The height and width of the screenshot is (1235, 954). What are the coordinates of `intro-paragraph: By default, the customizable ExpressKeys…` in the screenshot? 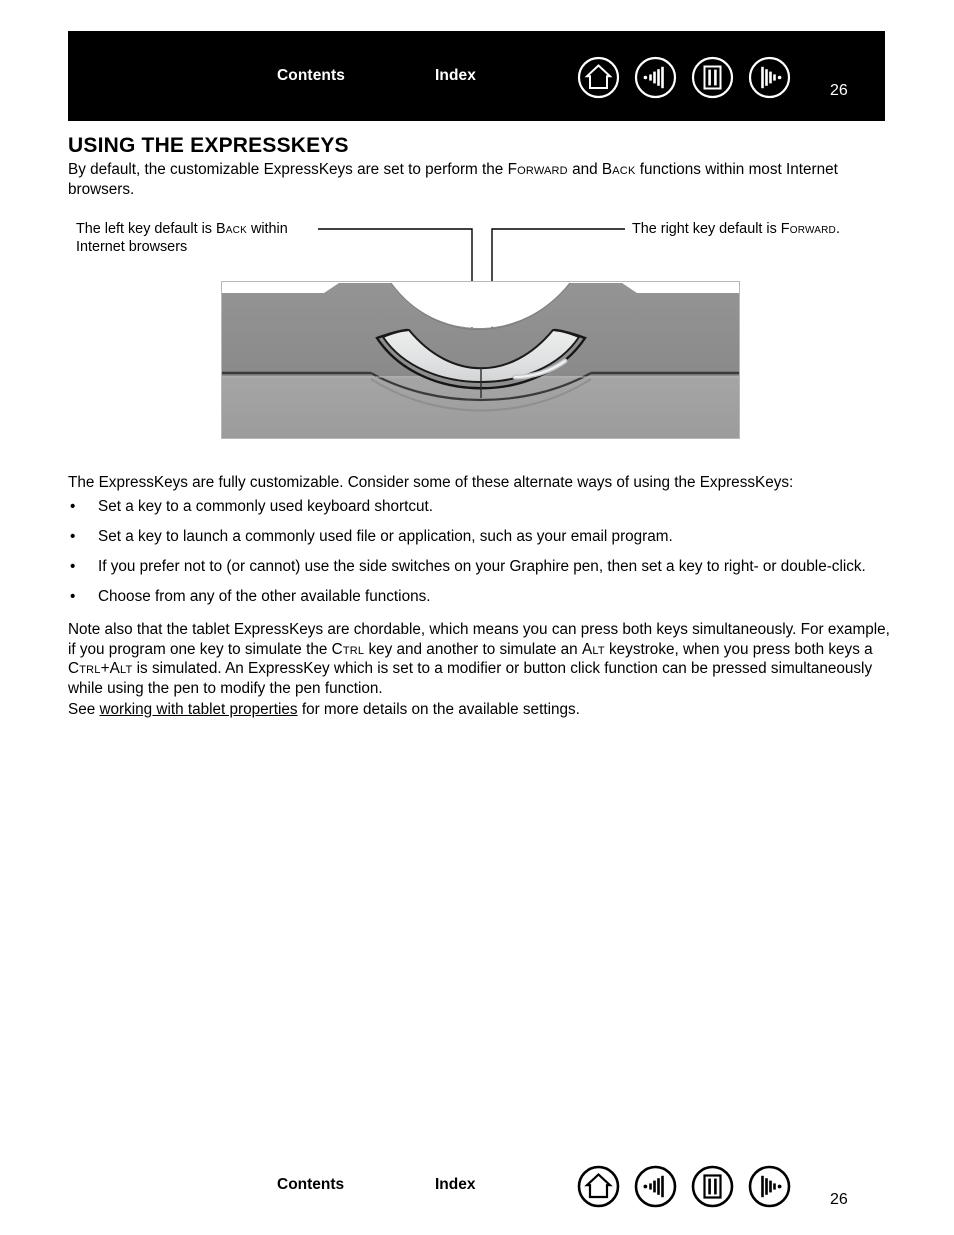 It's located at (478, 179).